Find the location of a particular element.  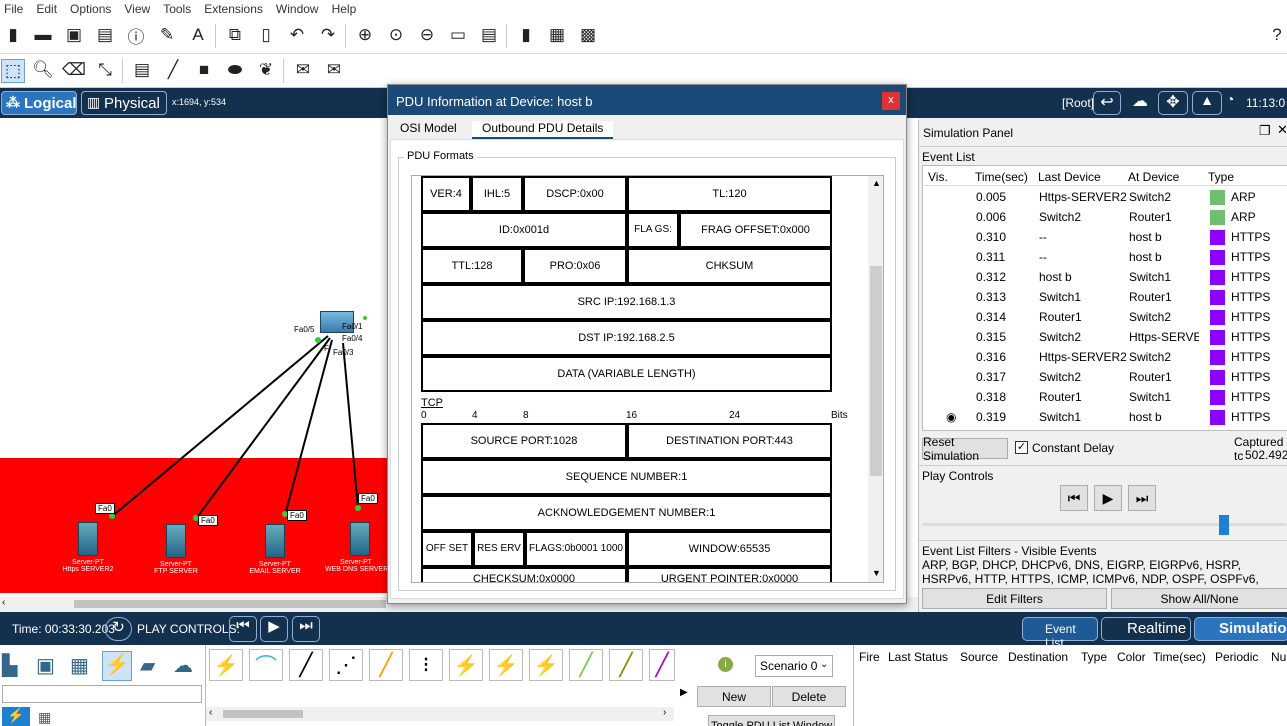

iot-cable-icon: ╱ is located at coordinates (626, 665).